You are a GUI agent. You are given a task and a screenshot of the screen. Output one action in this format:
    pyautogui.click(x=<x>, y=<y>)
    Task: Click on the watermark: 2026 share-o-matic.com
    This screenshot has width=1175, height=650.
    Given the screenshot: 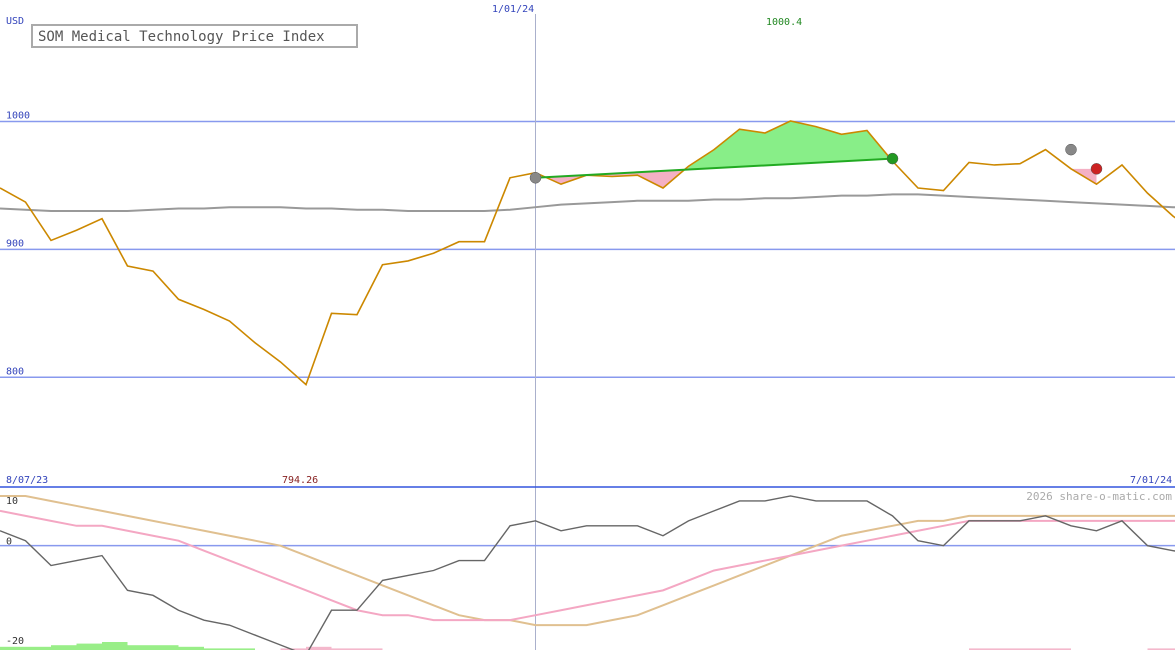 What is the action you would take?
    pyautogui.click(x=1099, y=496)
    